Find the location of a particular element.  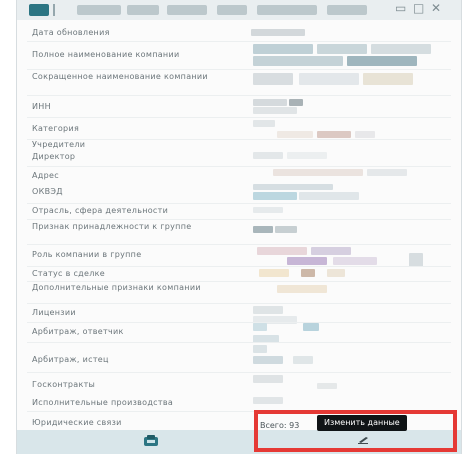

title-separator is located at coordinates (54, 10).